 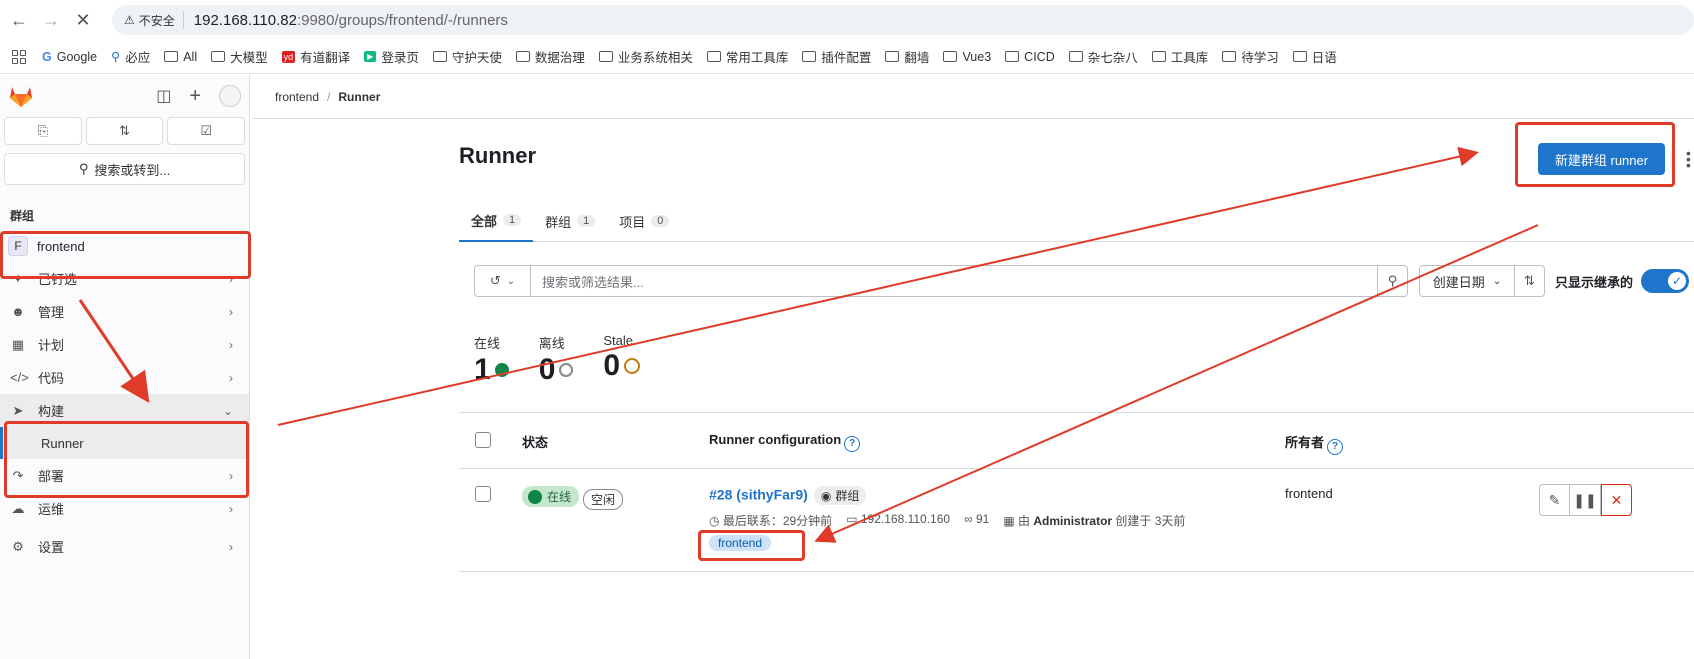 I want to click on pause-icon: ❚❚, so click(x=1585, y=499).